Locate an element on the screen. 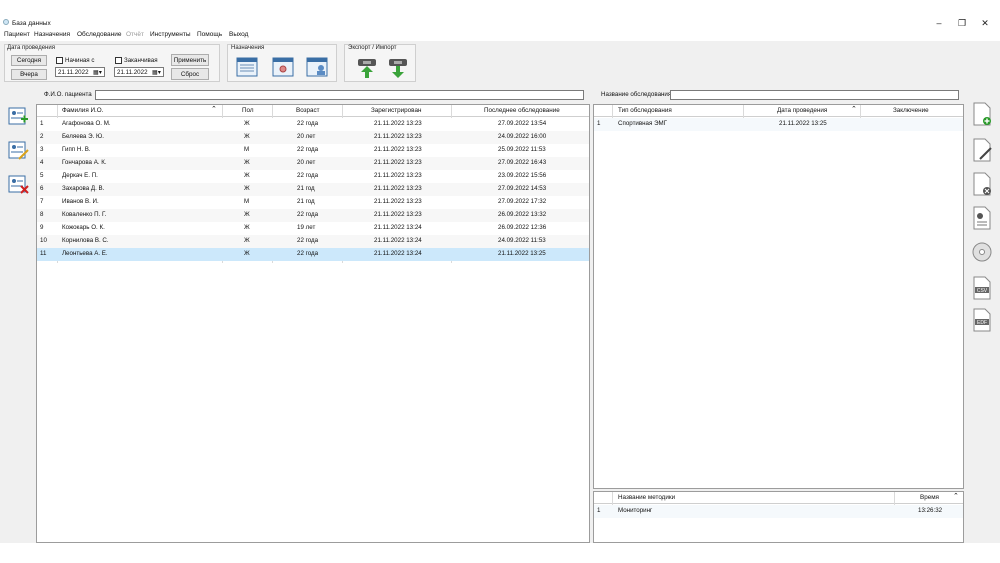  cell-last-exam: 26.09.2022 12:36 is located at coordinates (522, 227).